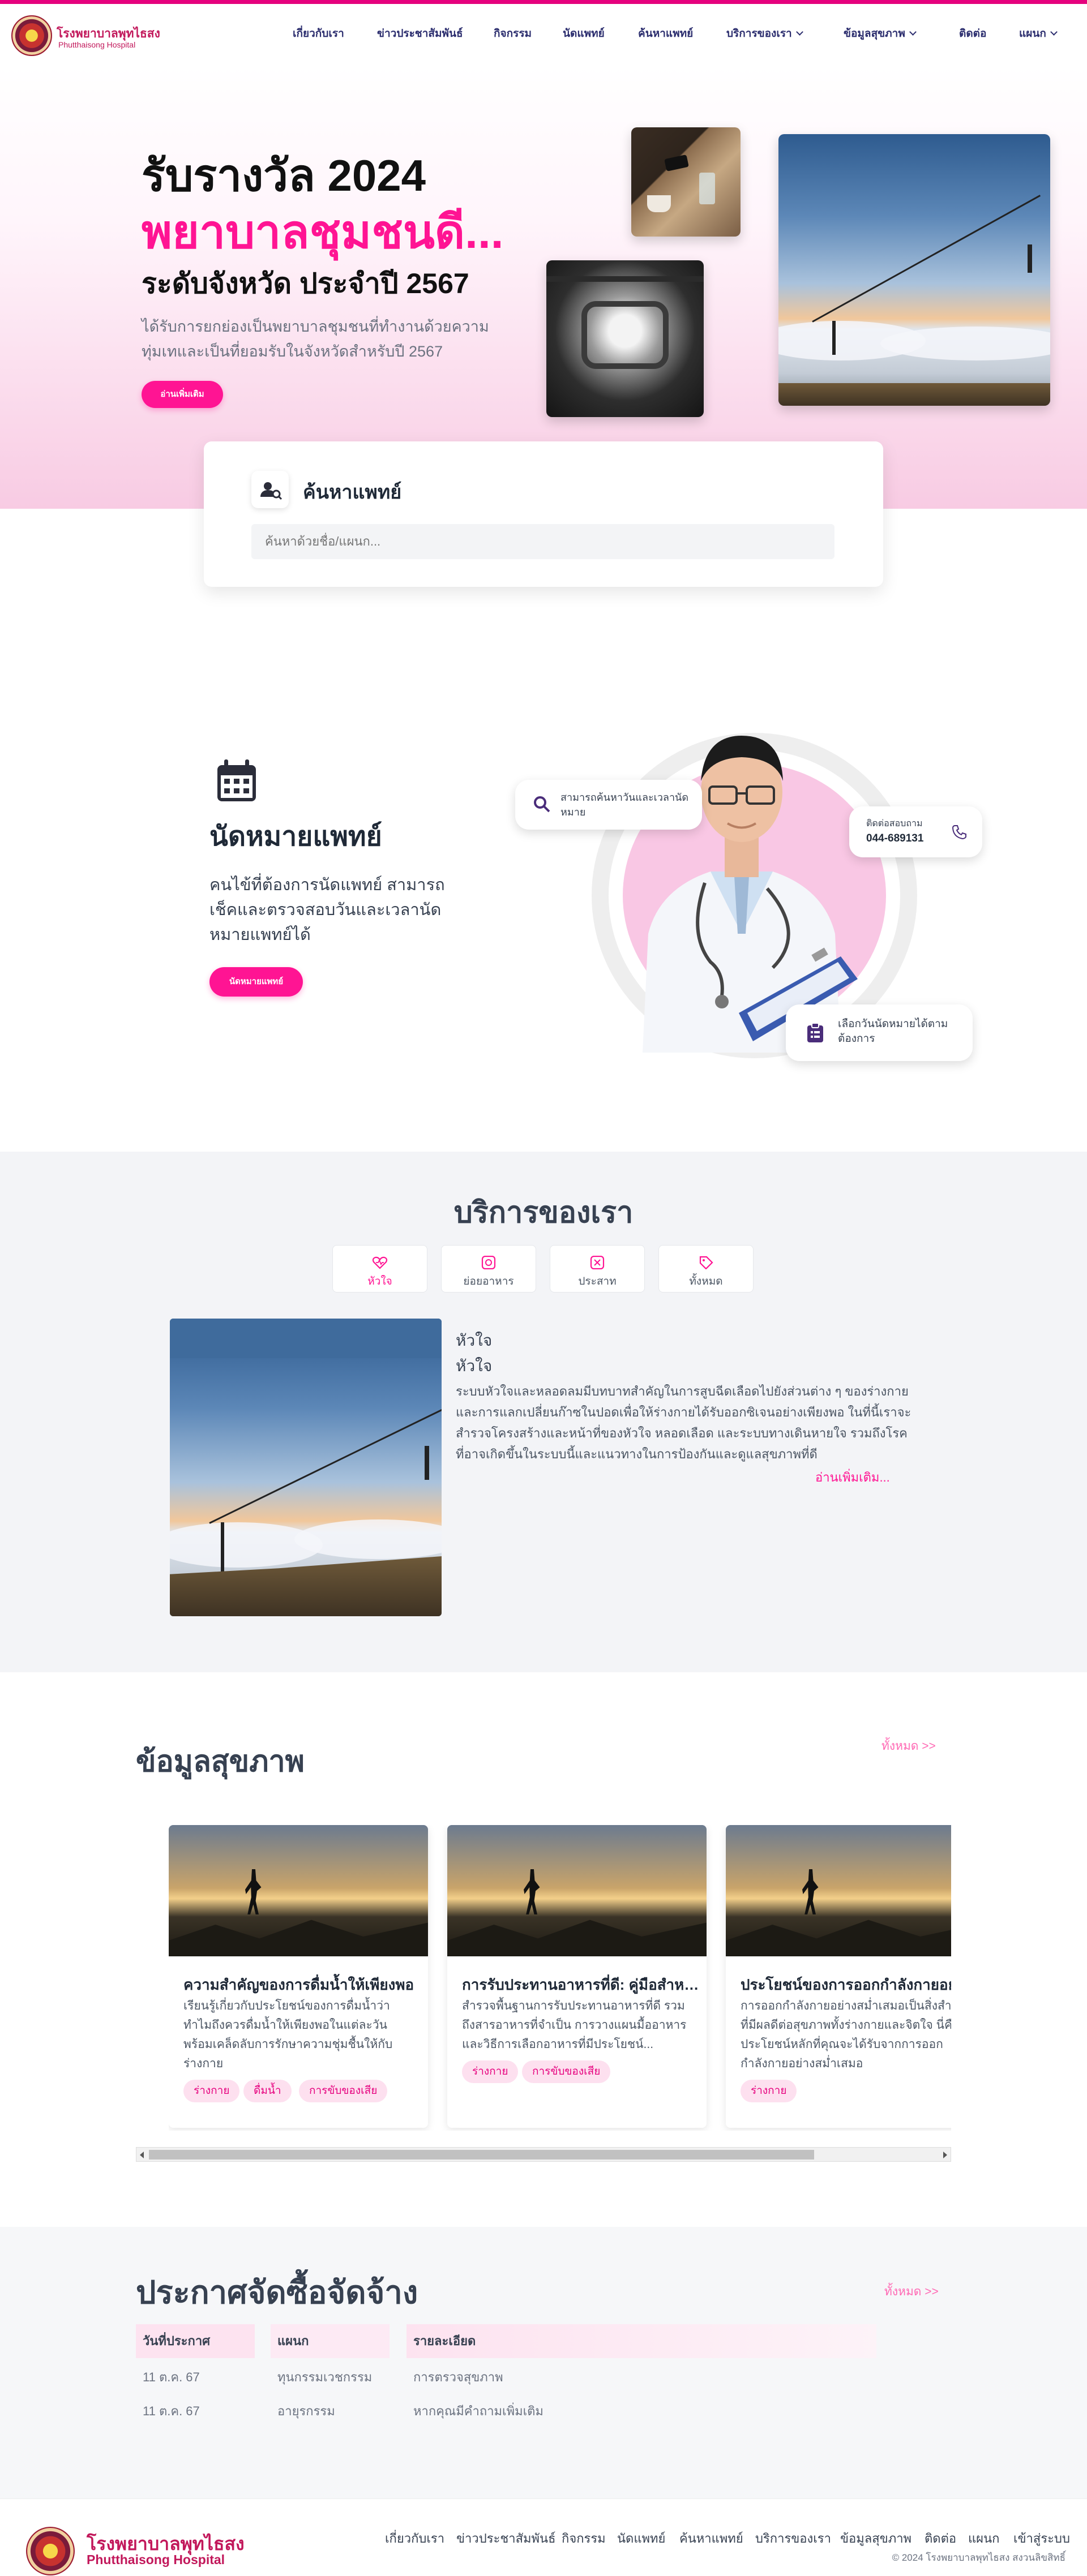 The image size is (1087, 2576). I want to click on nav-label: บริการของเรา, so click(759, 34).